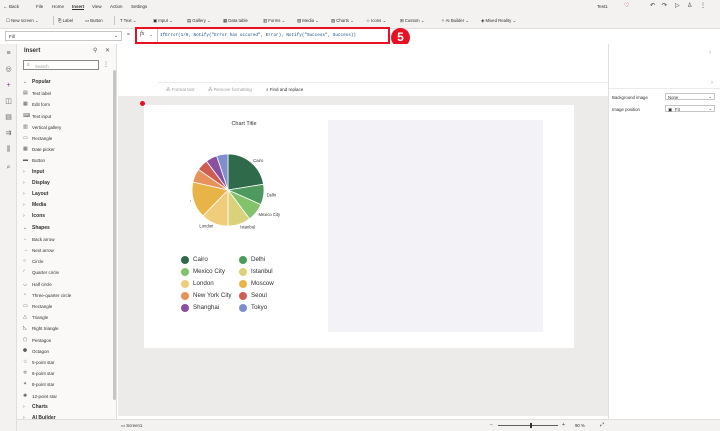 This screenshot has width=720, height=431. Describe the element at coordinates (163, 21) in the screenshot. I see `input-menu: ▣ Input ⌄` at that location.